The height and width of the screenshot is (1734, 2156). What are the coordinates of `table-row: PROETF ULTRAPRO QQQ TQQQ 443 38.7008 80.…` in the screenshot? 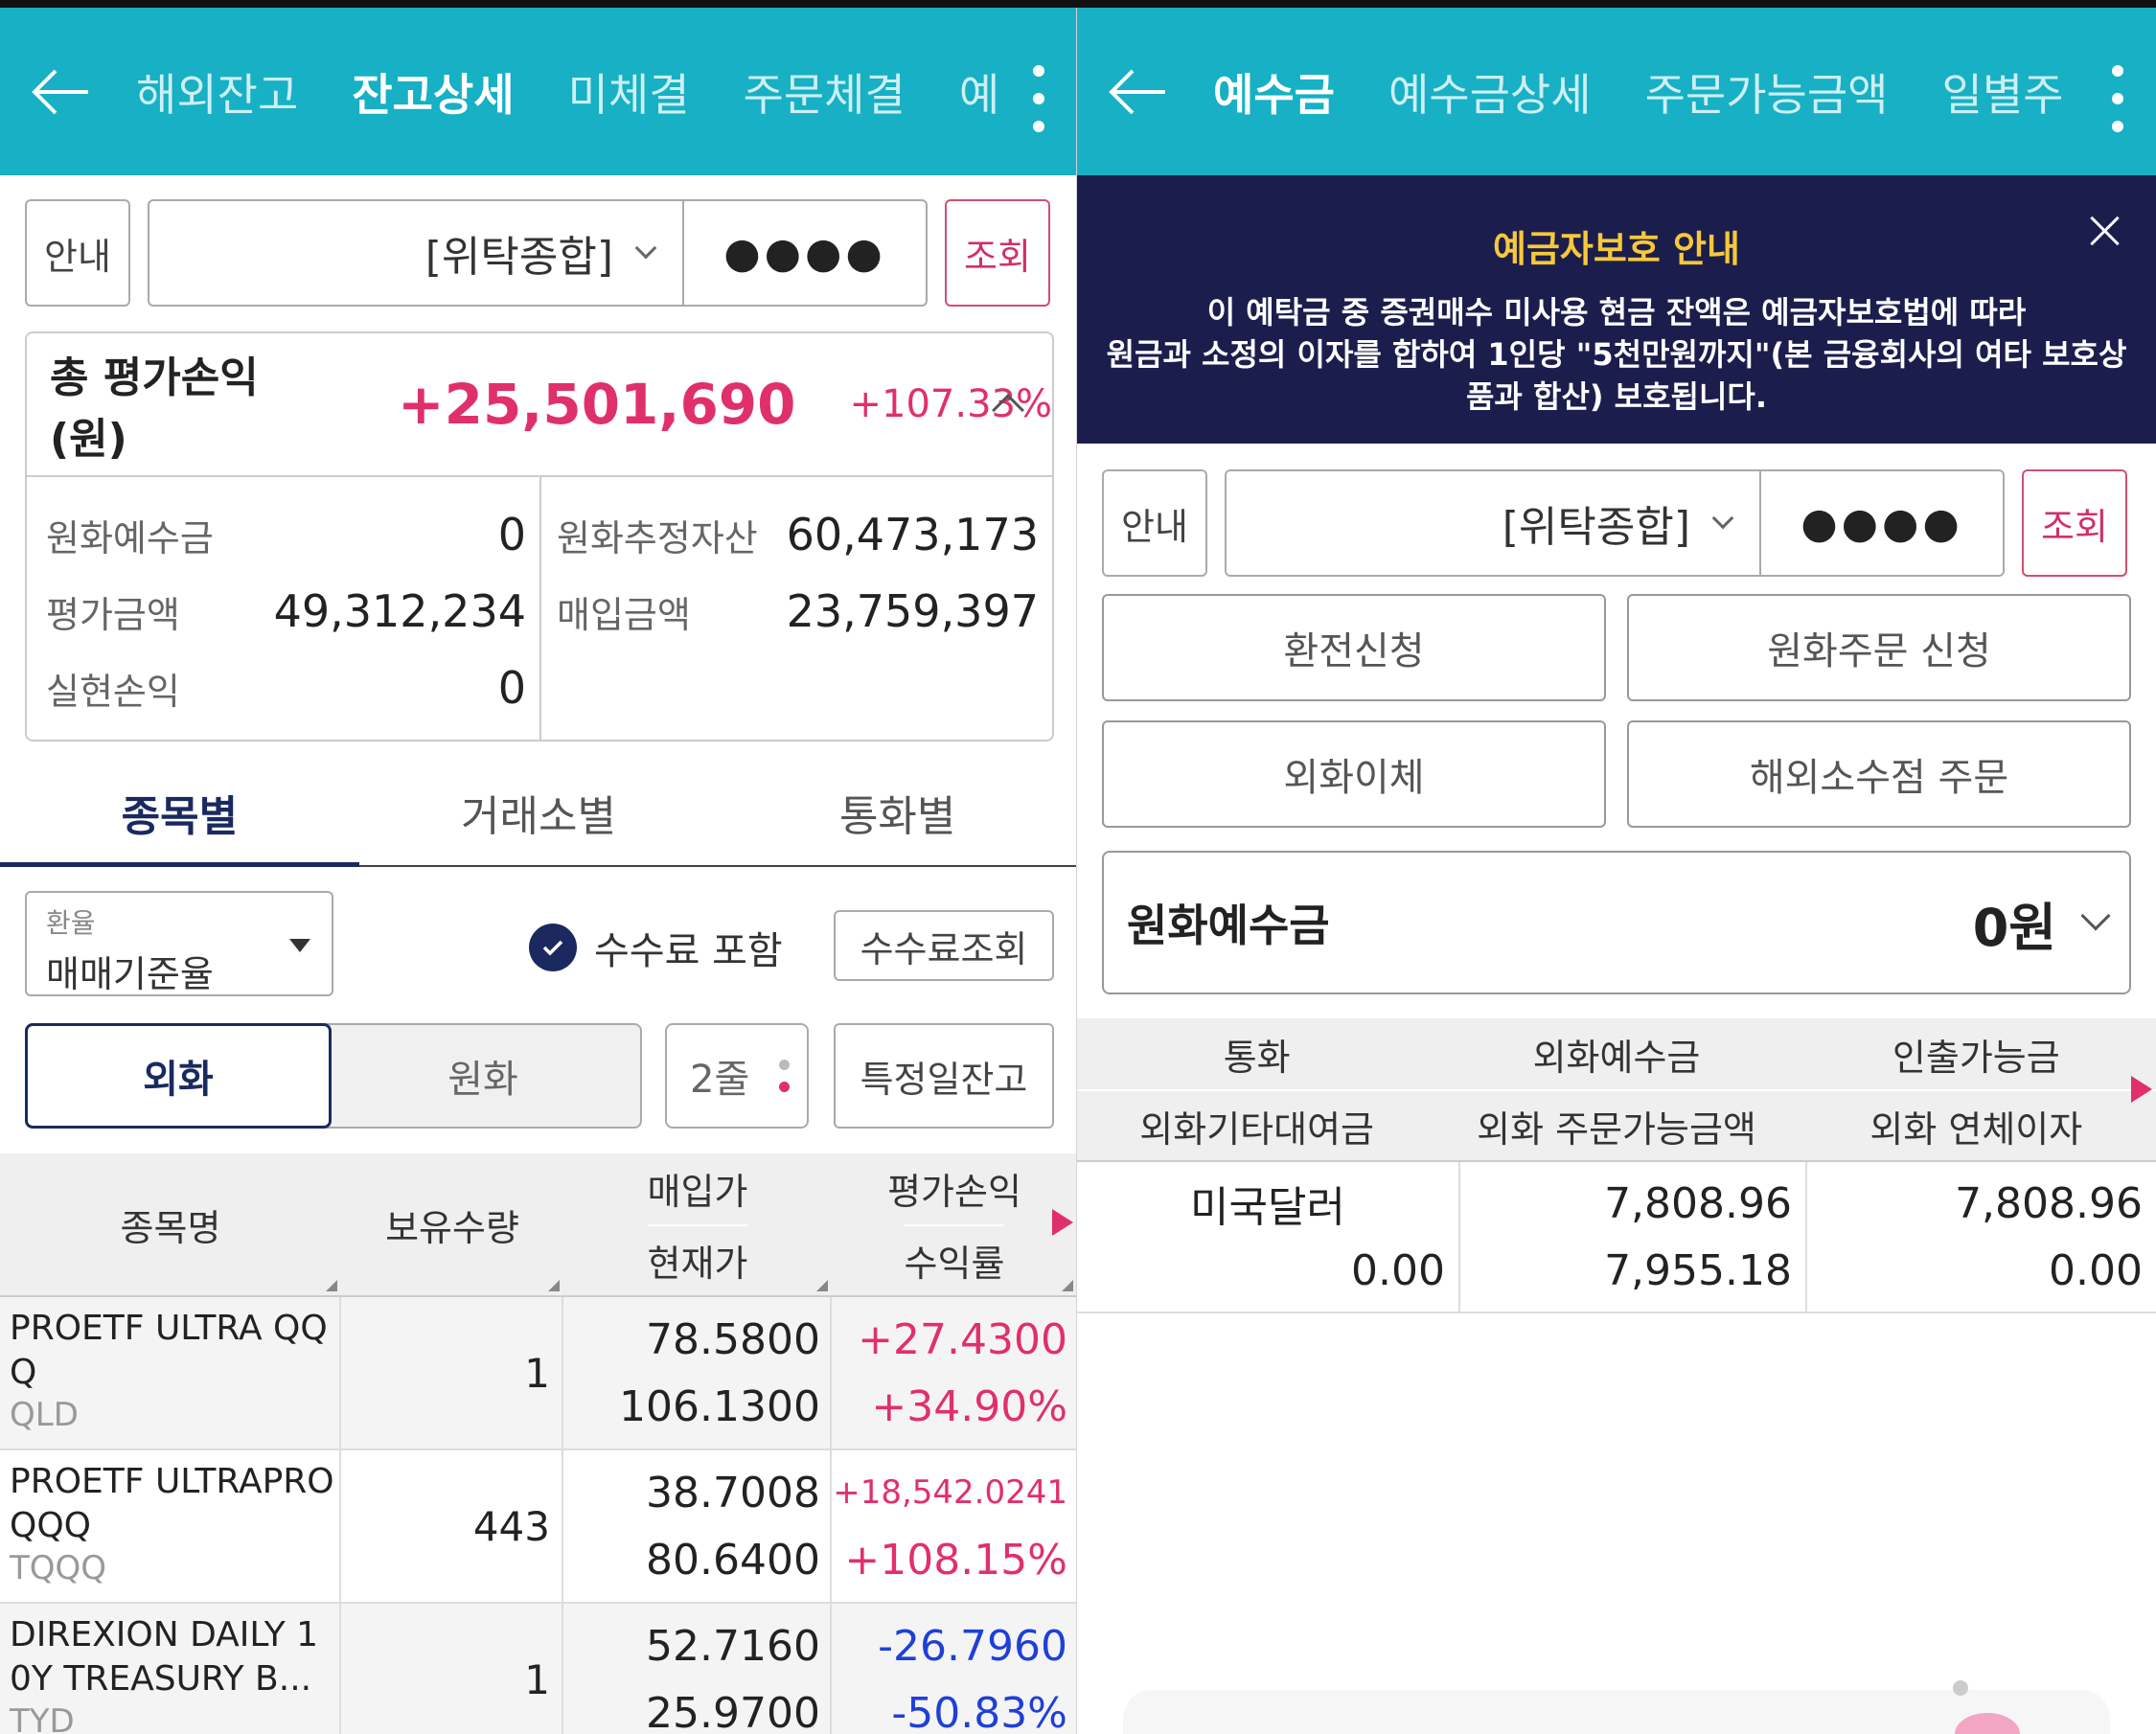 It's located at (538, 1527).